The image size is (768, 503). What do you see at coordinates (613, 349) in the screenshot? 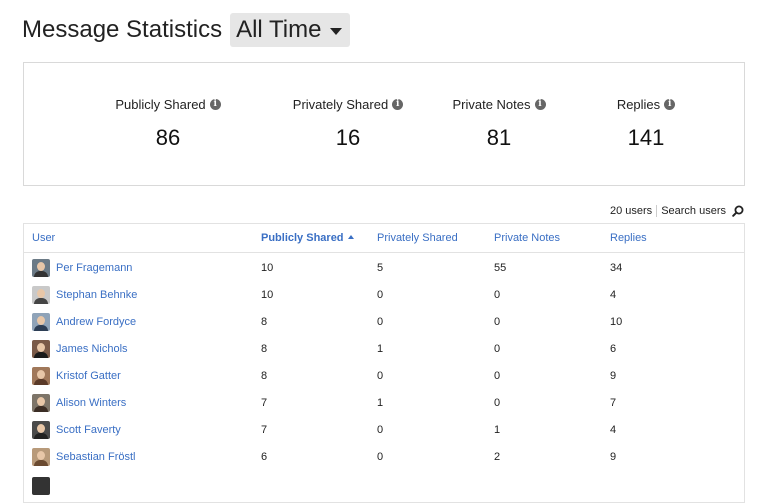
I see `replies-cell: 6` at bounding box center [613, 349].